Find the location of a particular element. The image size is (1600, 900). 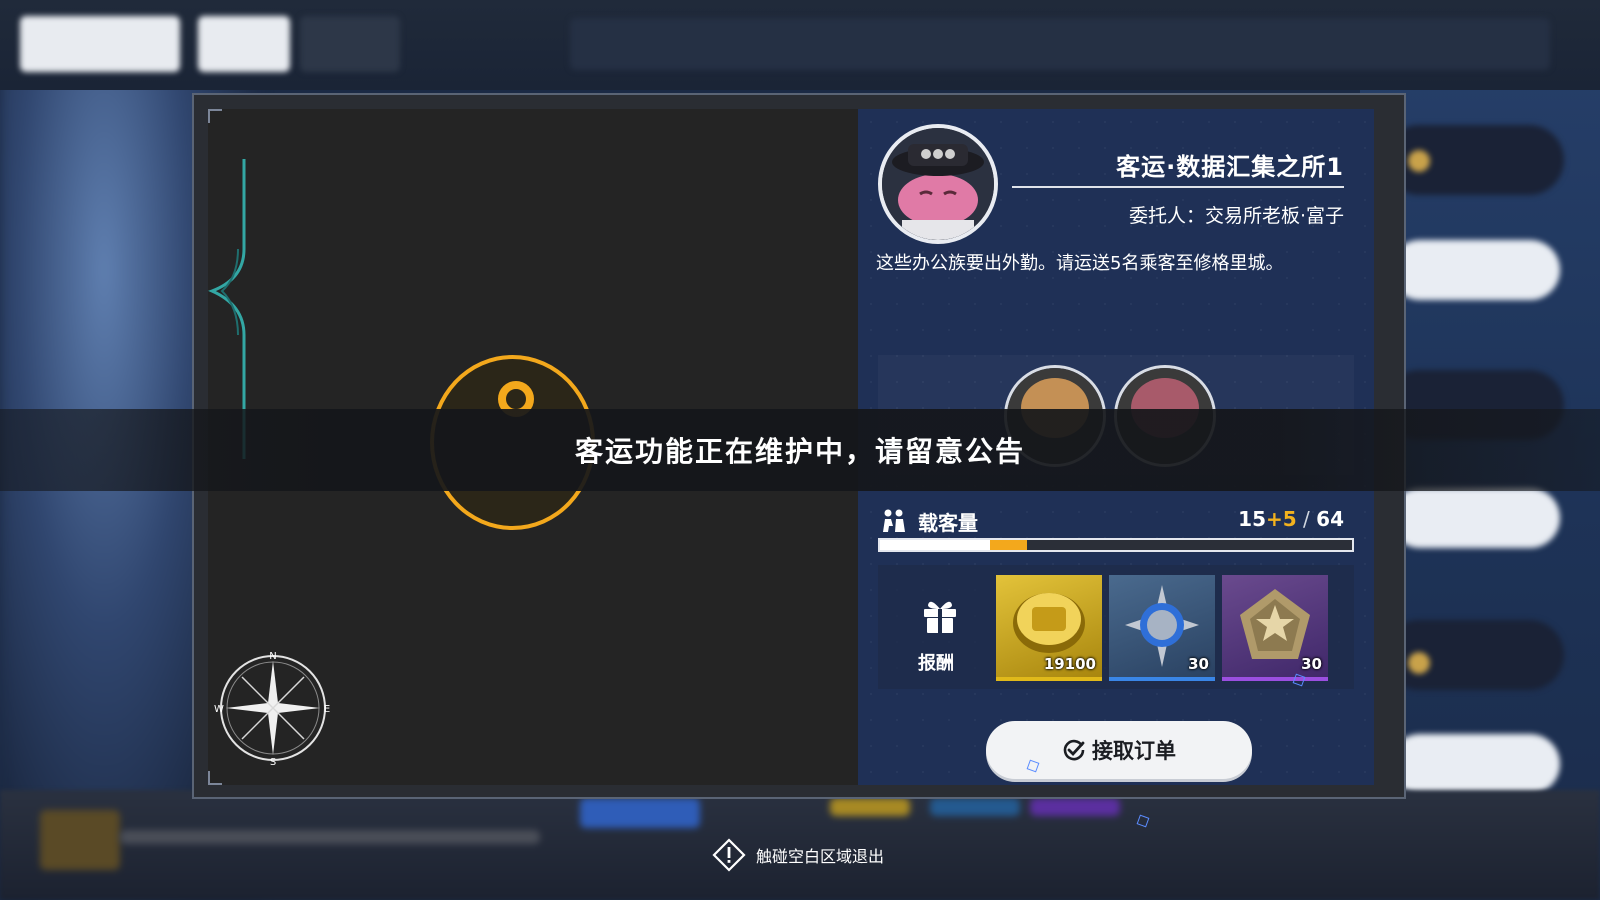

accept-order-button: 接取订单 is located at coordinates (1119, 750).